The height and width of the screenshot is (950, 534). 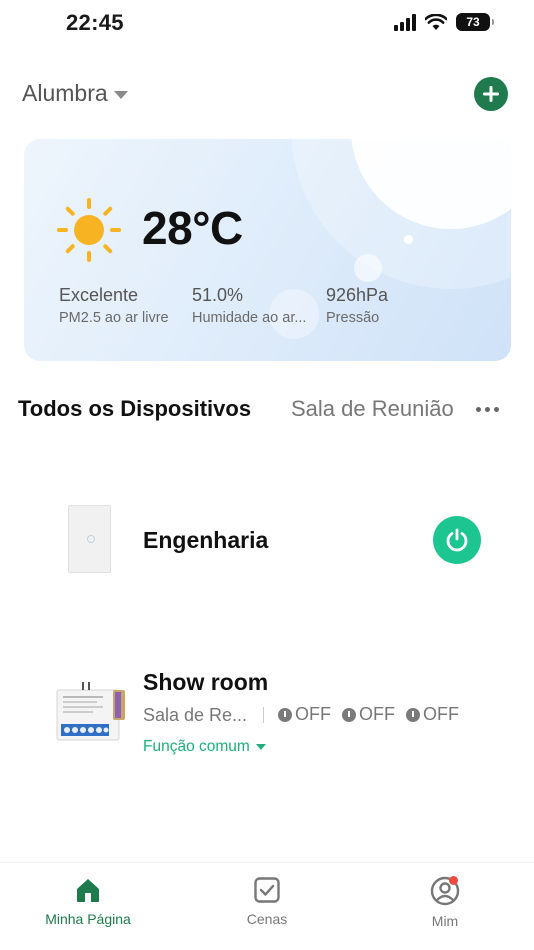 I want to click on wall-switch-image, so click(x=89, y=539).